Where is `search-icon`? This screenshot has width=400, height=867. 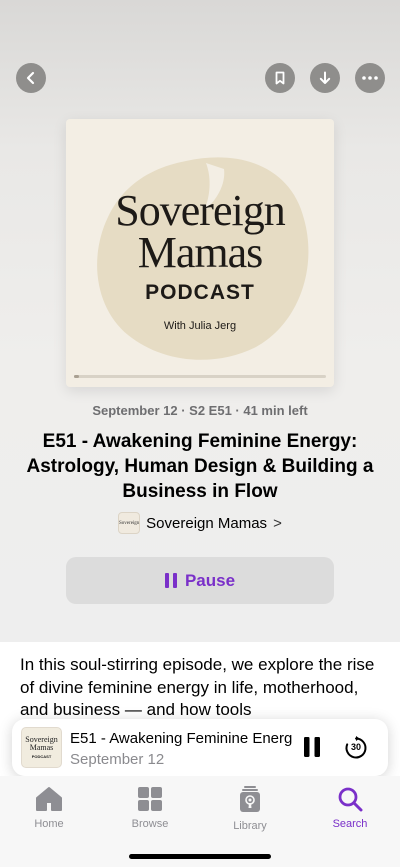
search-icon is located at coordinates (350, 799).